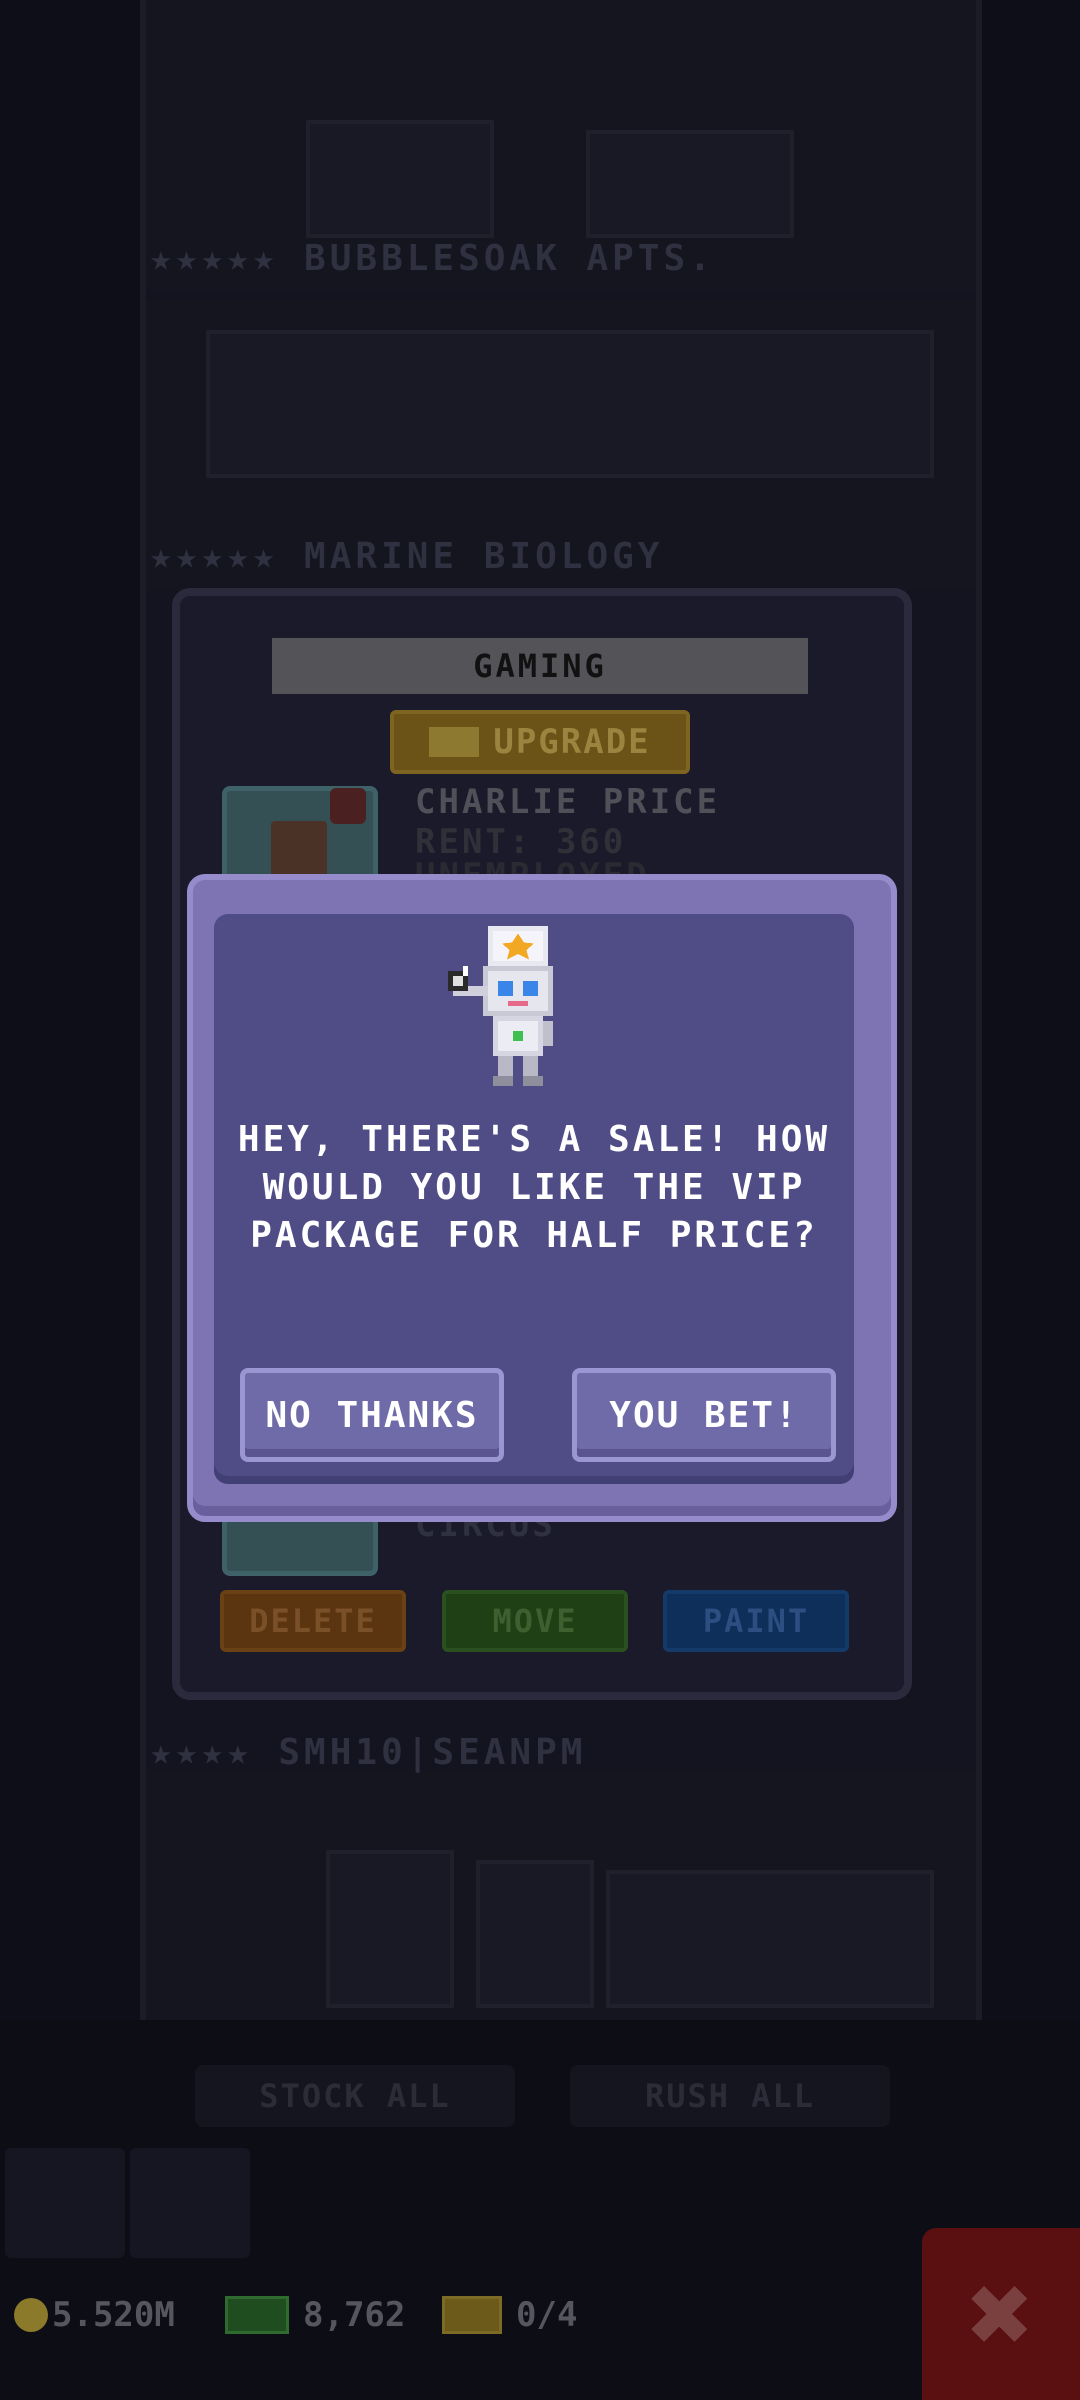  I want to click on upgrade-button: UPGRADE, so click(540, 742).